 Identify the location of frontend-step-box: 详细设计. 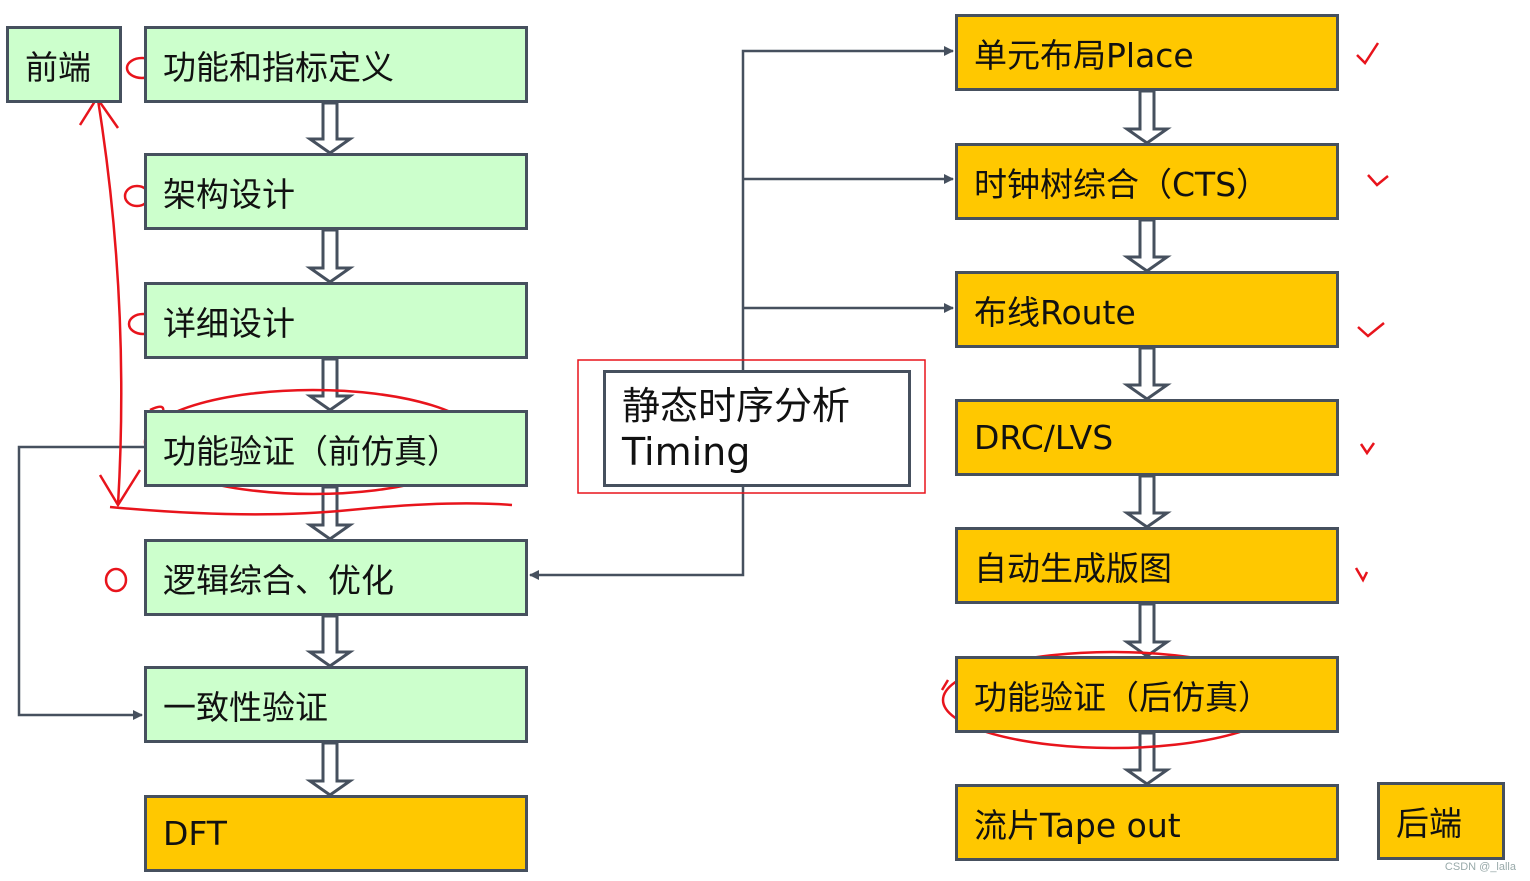
(336, 320).